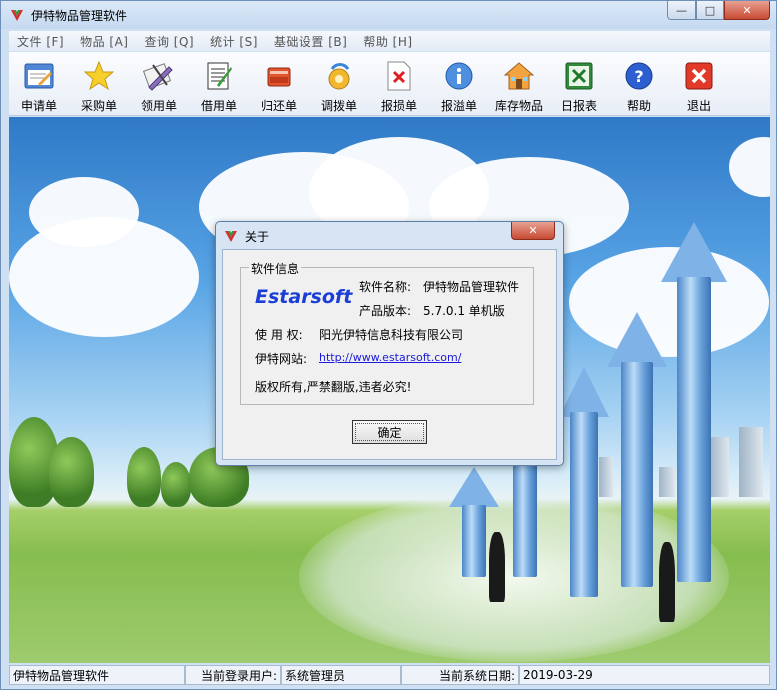  Describe the element at coordinates (304, 297) in the screenshot. I see `estarsoft-logo: Estarsoft` at that location.